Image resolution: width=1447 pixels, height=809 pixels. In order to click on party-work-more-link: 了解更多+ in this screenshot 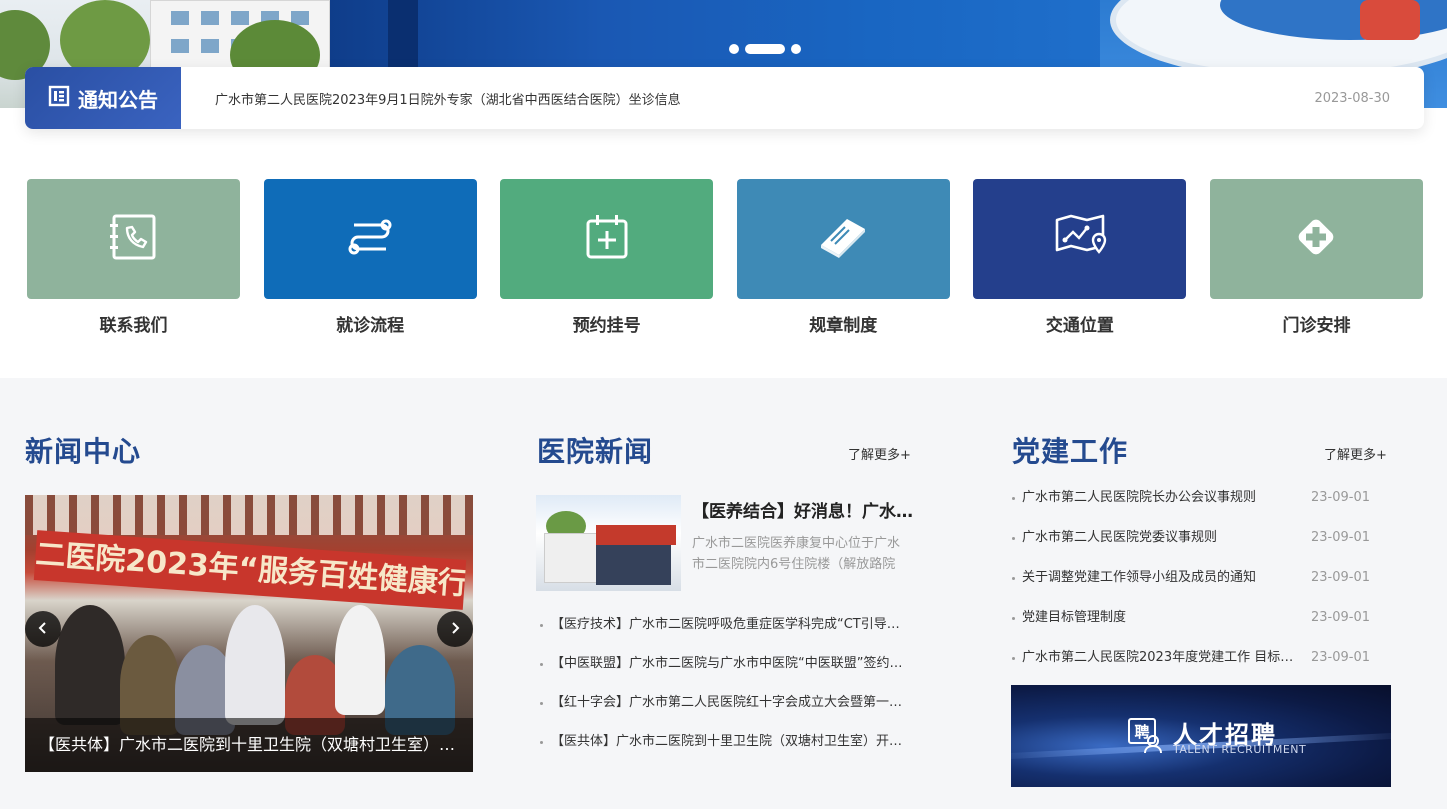, I will do `click(1355, 453)`.